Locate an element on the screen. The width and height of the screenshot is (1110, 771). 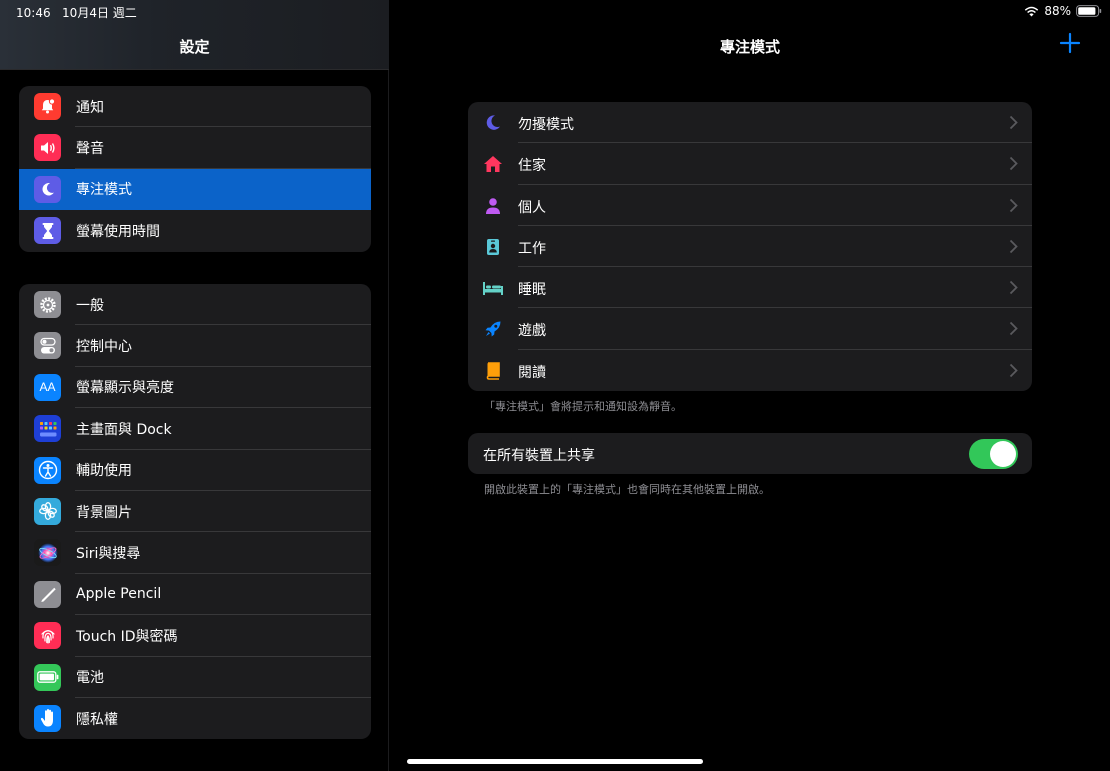
sidebar-item-battery: 電池 is located at coordinates (195, 677).